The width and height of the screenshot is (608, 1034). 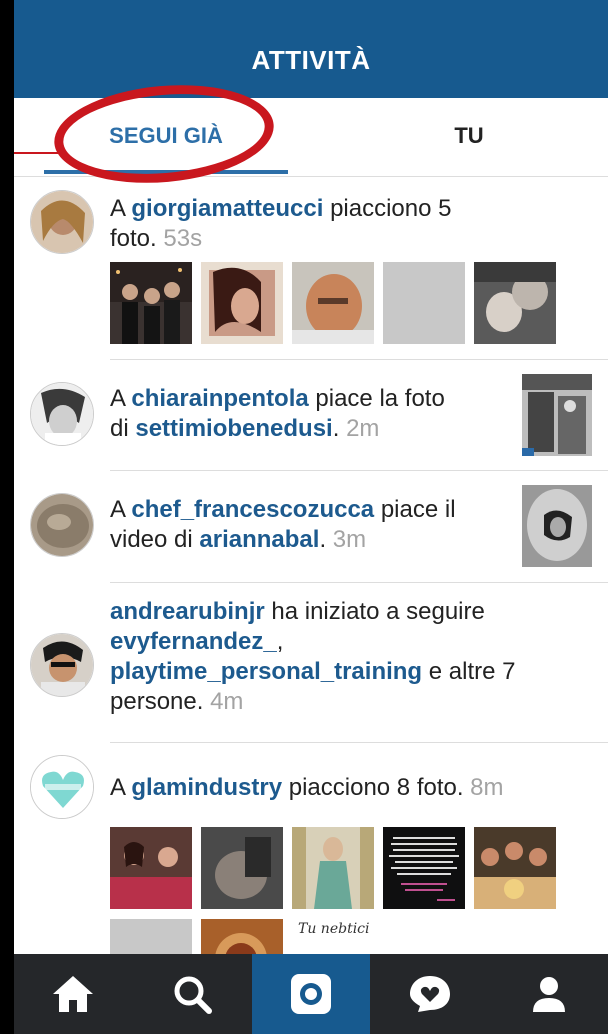 I want to click on page-title: ATTIVITÀ, so click(x=311, y=59).